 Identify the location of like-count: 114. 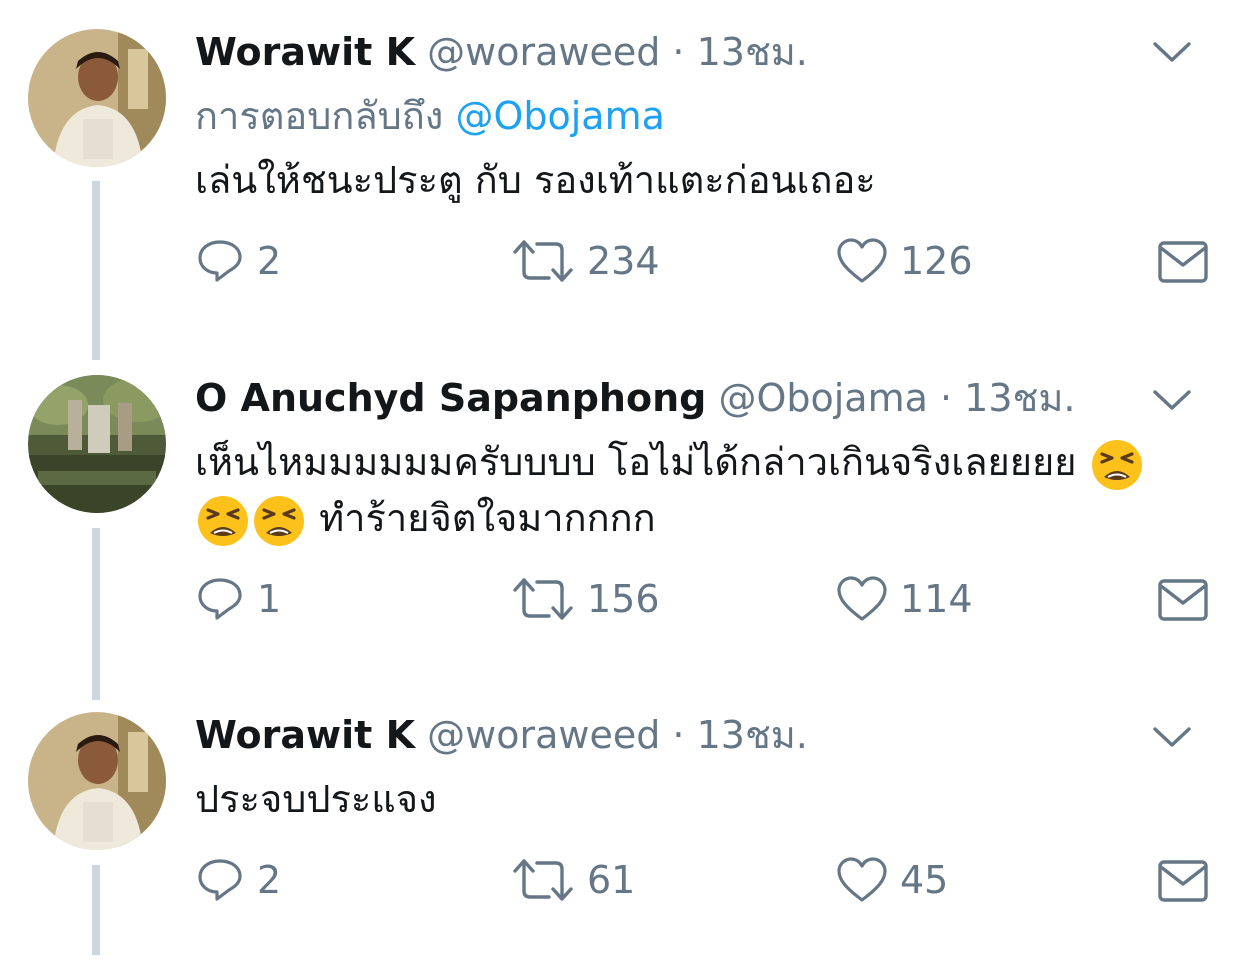
(936, 599).